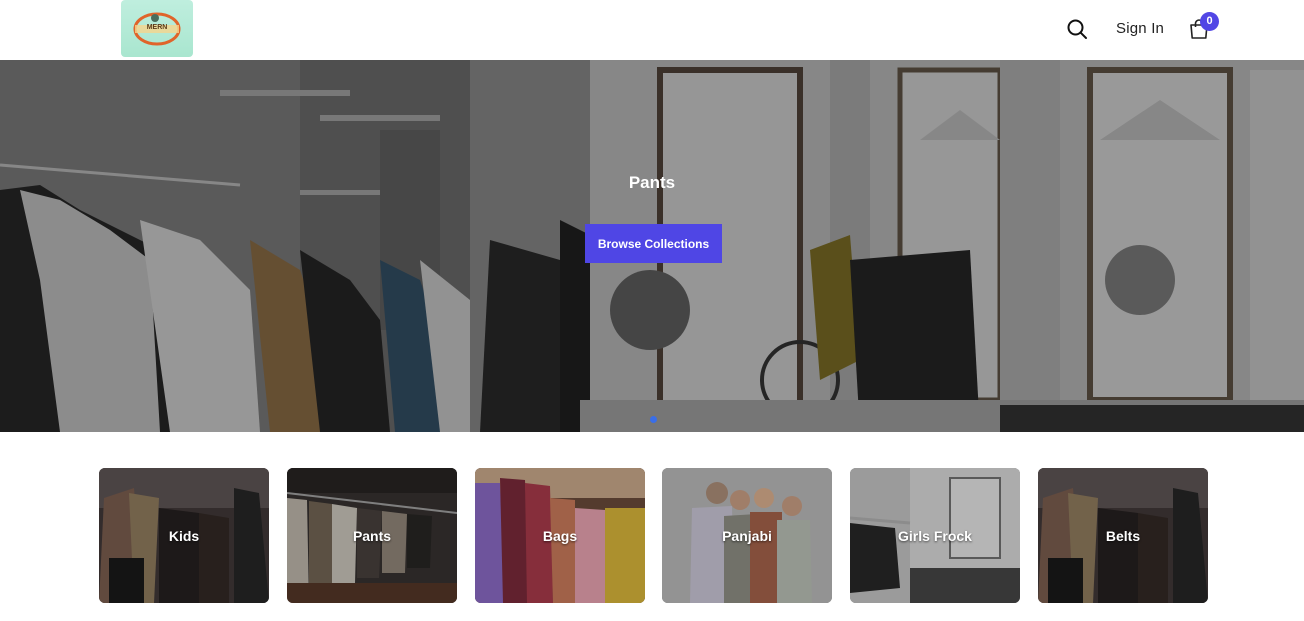  Describe the element at coordinates (653, 419) in the screenshot. I see `slide-indicator-dot` at that location.